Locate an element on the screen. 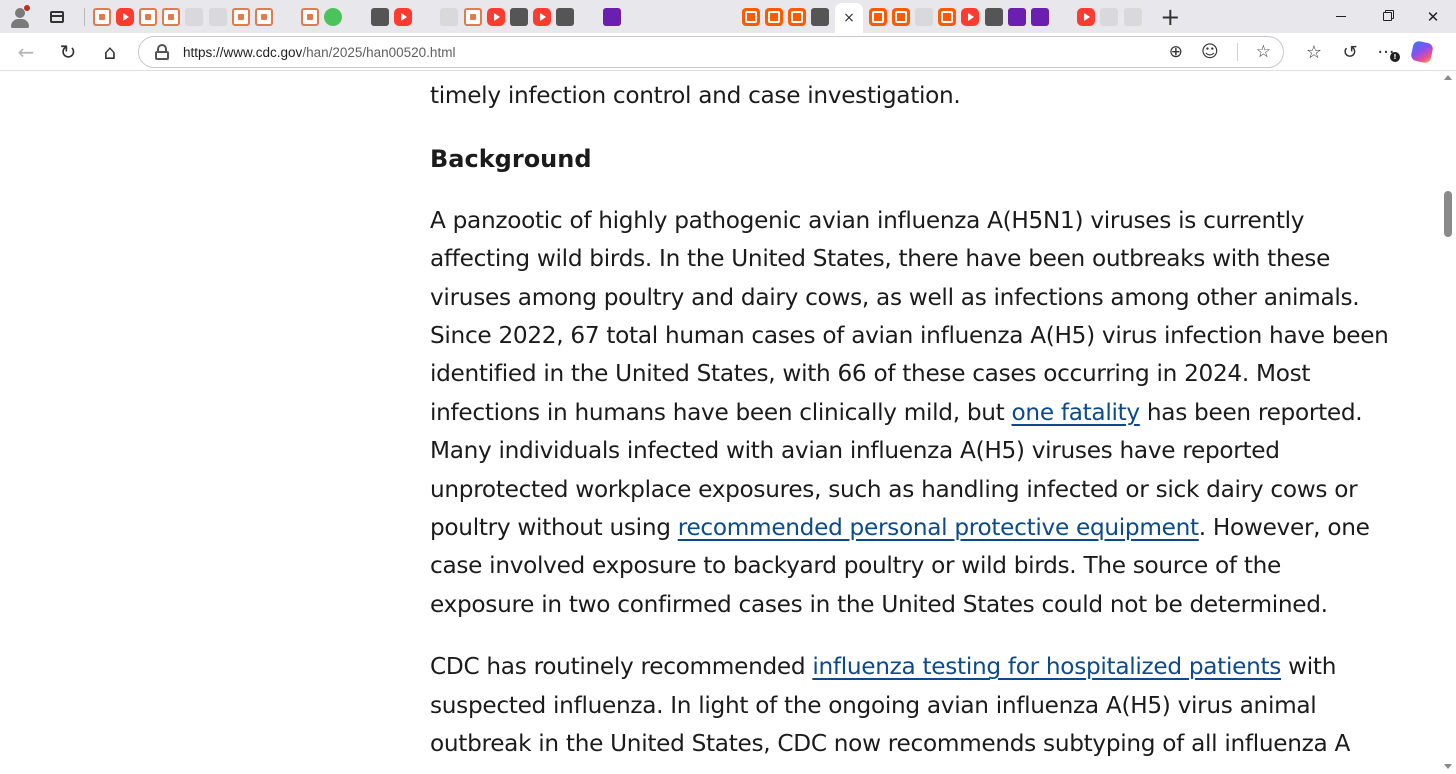 The height and width of the screenshot is (774, 1456). home-button: ⌂ is located at coordinates (110, 52).